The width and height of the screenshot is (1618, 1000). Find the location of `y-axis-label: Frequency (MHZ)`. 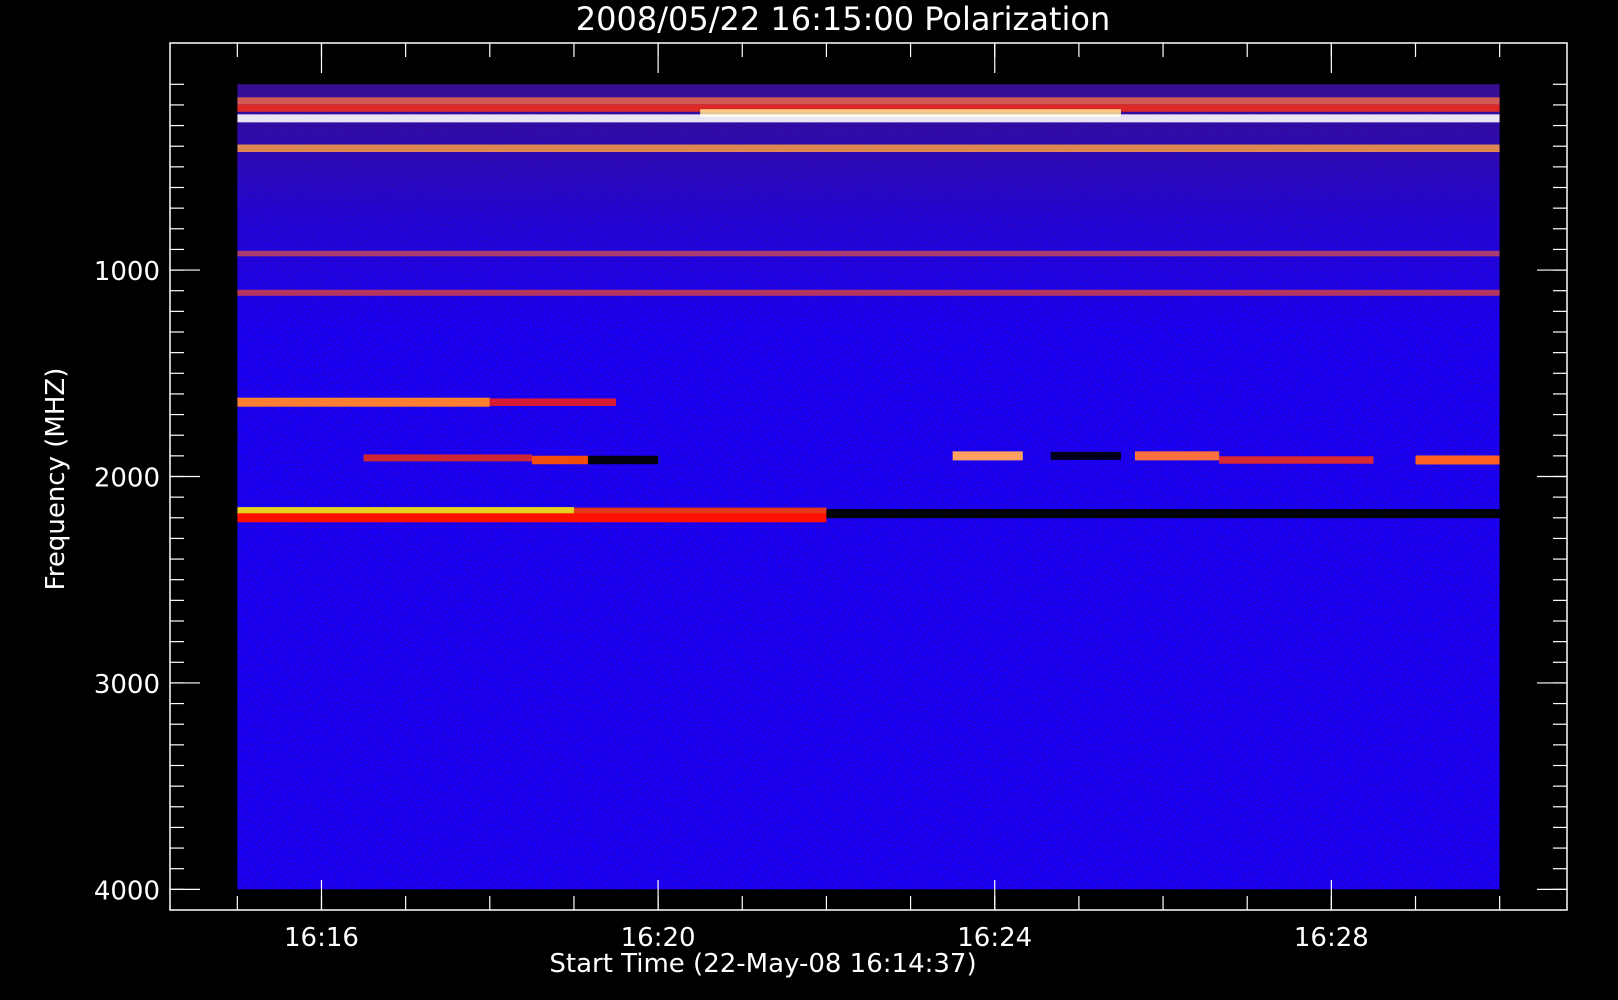

y-axis-label: Frequency (MHZ) is located at coordinates (56, 479).